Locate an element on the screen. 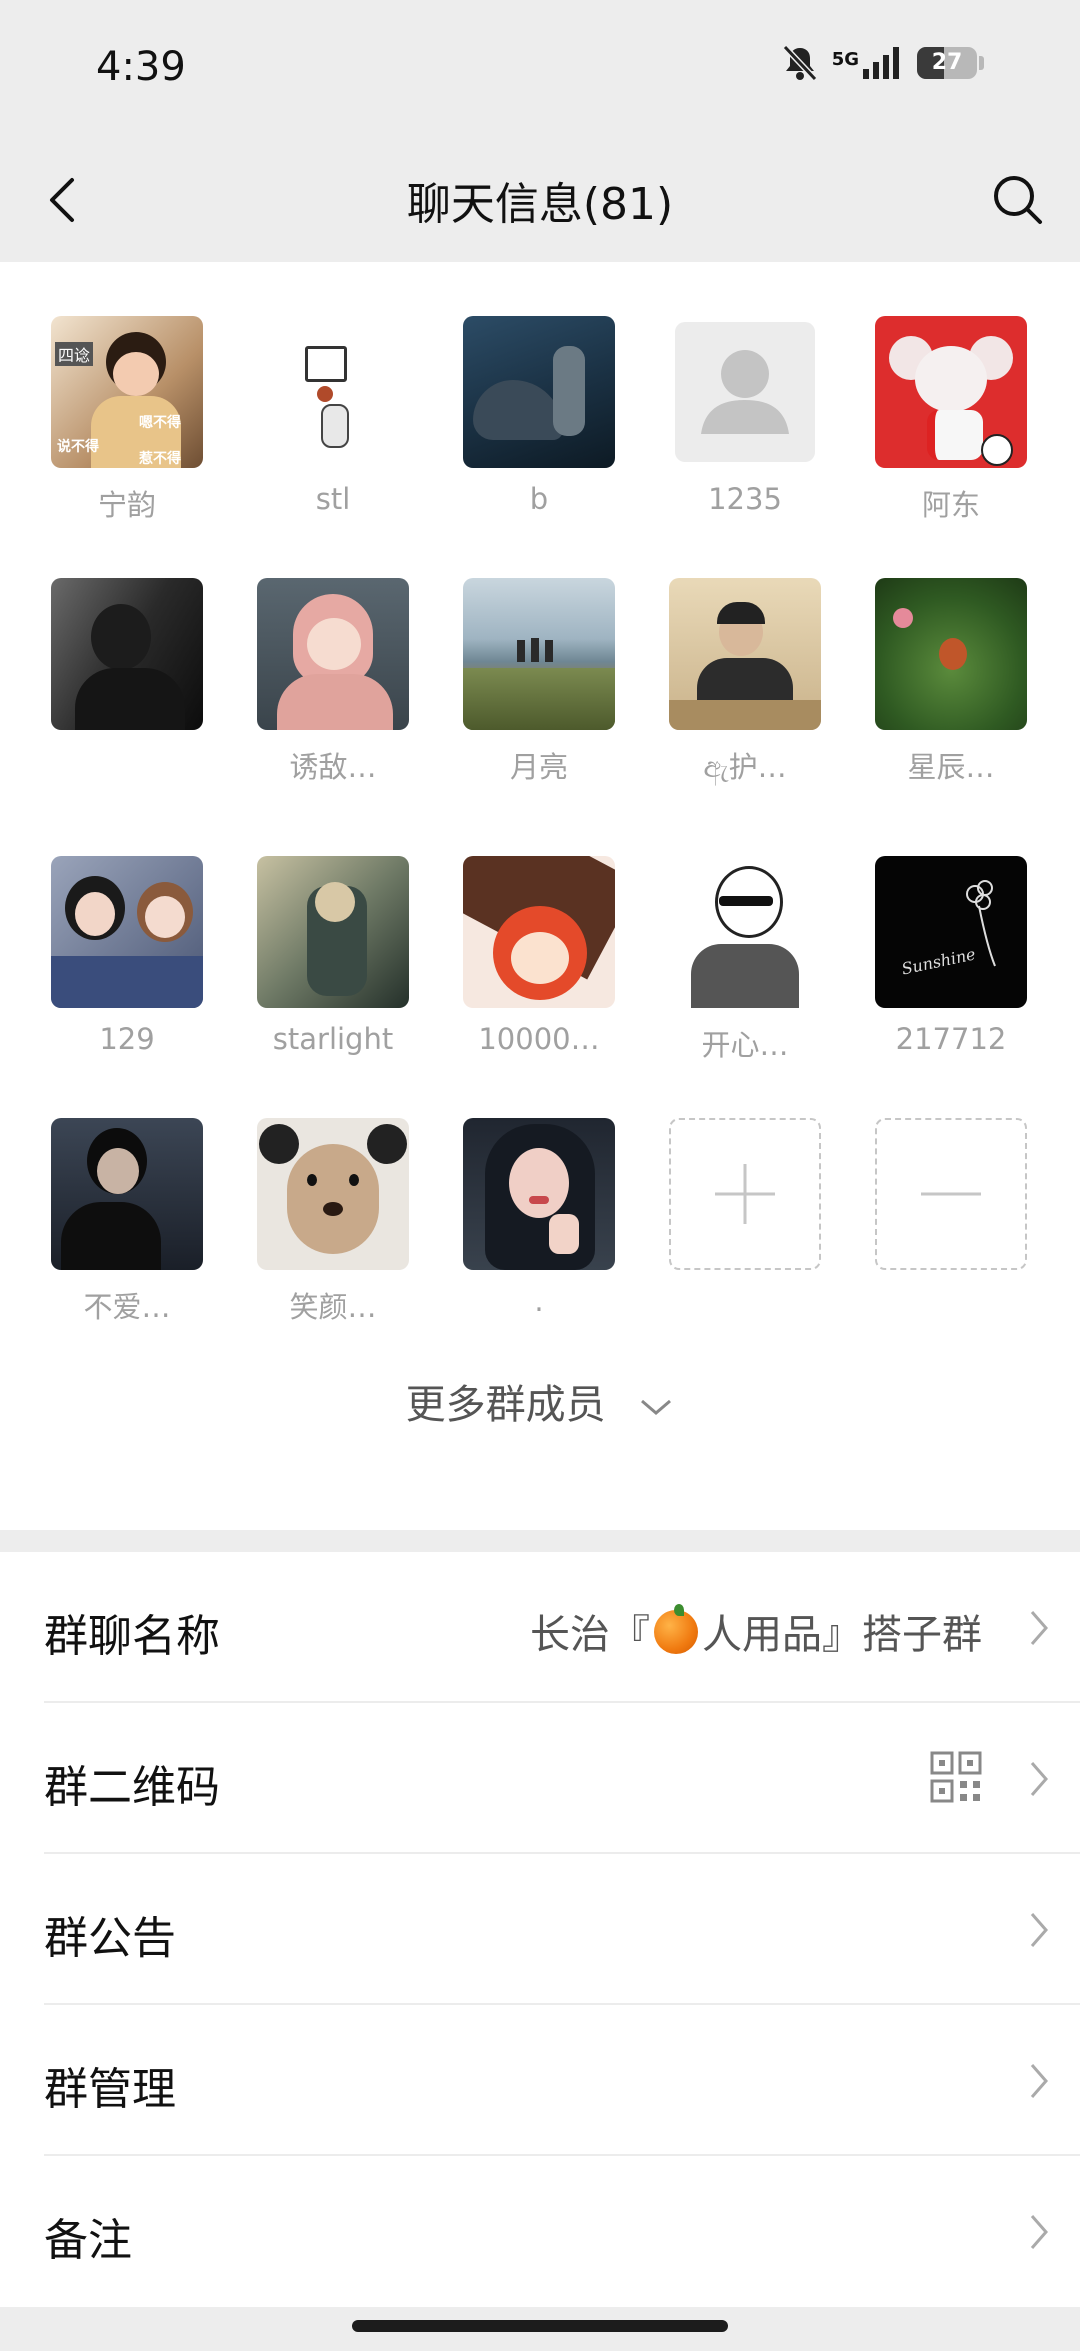 This screenshot has height=2351, width=1080. group-management-row: 群管理 is located at coordinates (540, 2080).